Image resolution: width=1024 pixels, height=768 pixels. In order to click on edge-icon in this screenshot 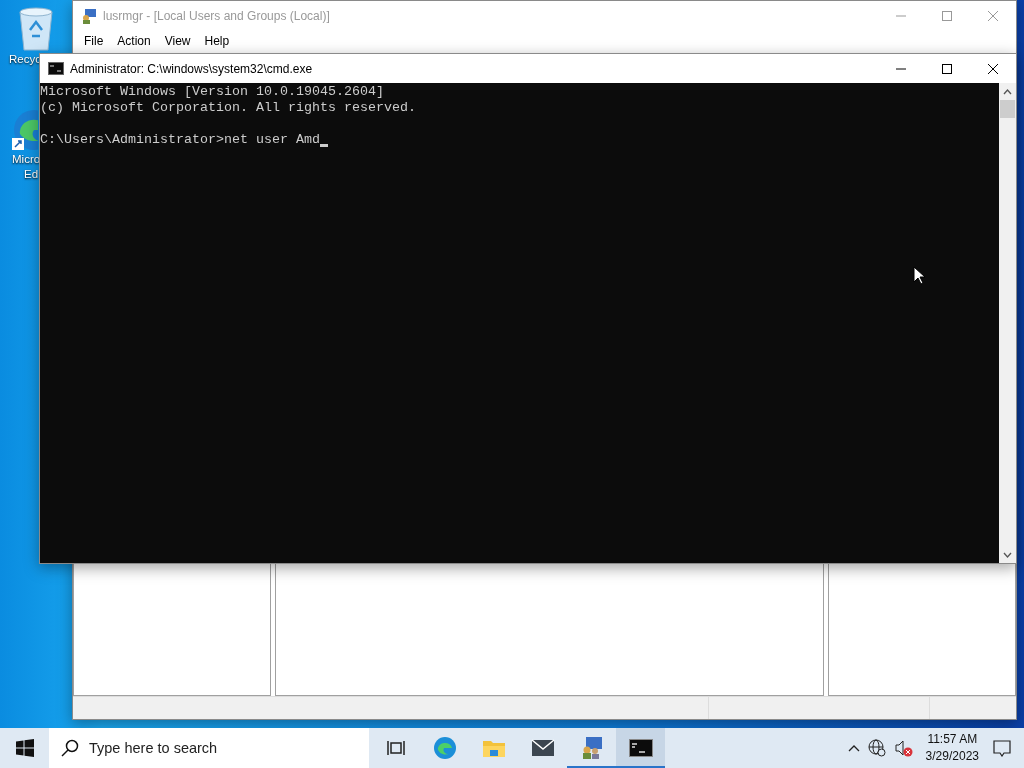, I will do `click(444, 748)`.